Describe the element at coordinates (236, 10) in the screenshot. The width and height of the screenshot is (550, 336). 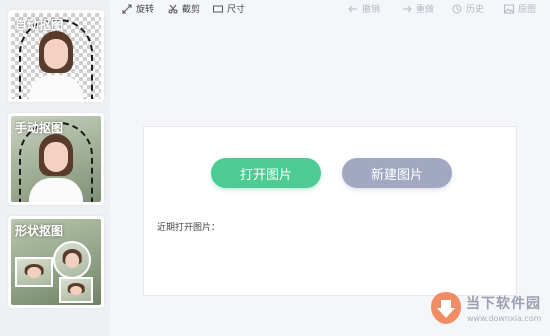
I see `size-label: 尺寸` at that location.